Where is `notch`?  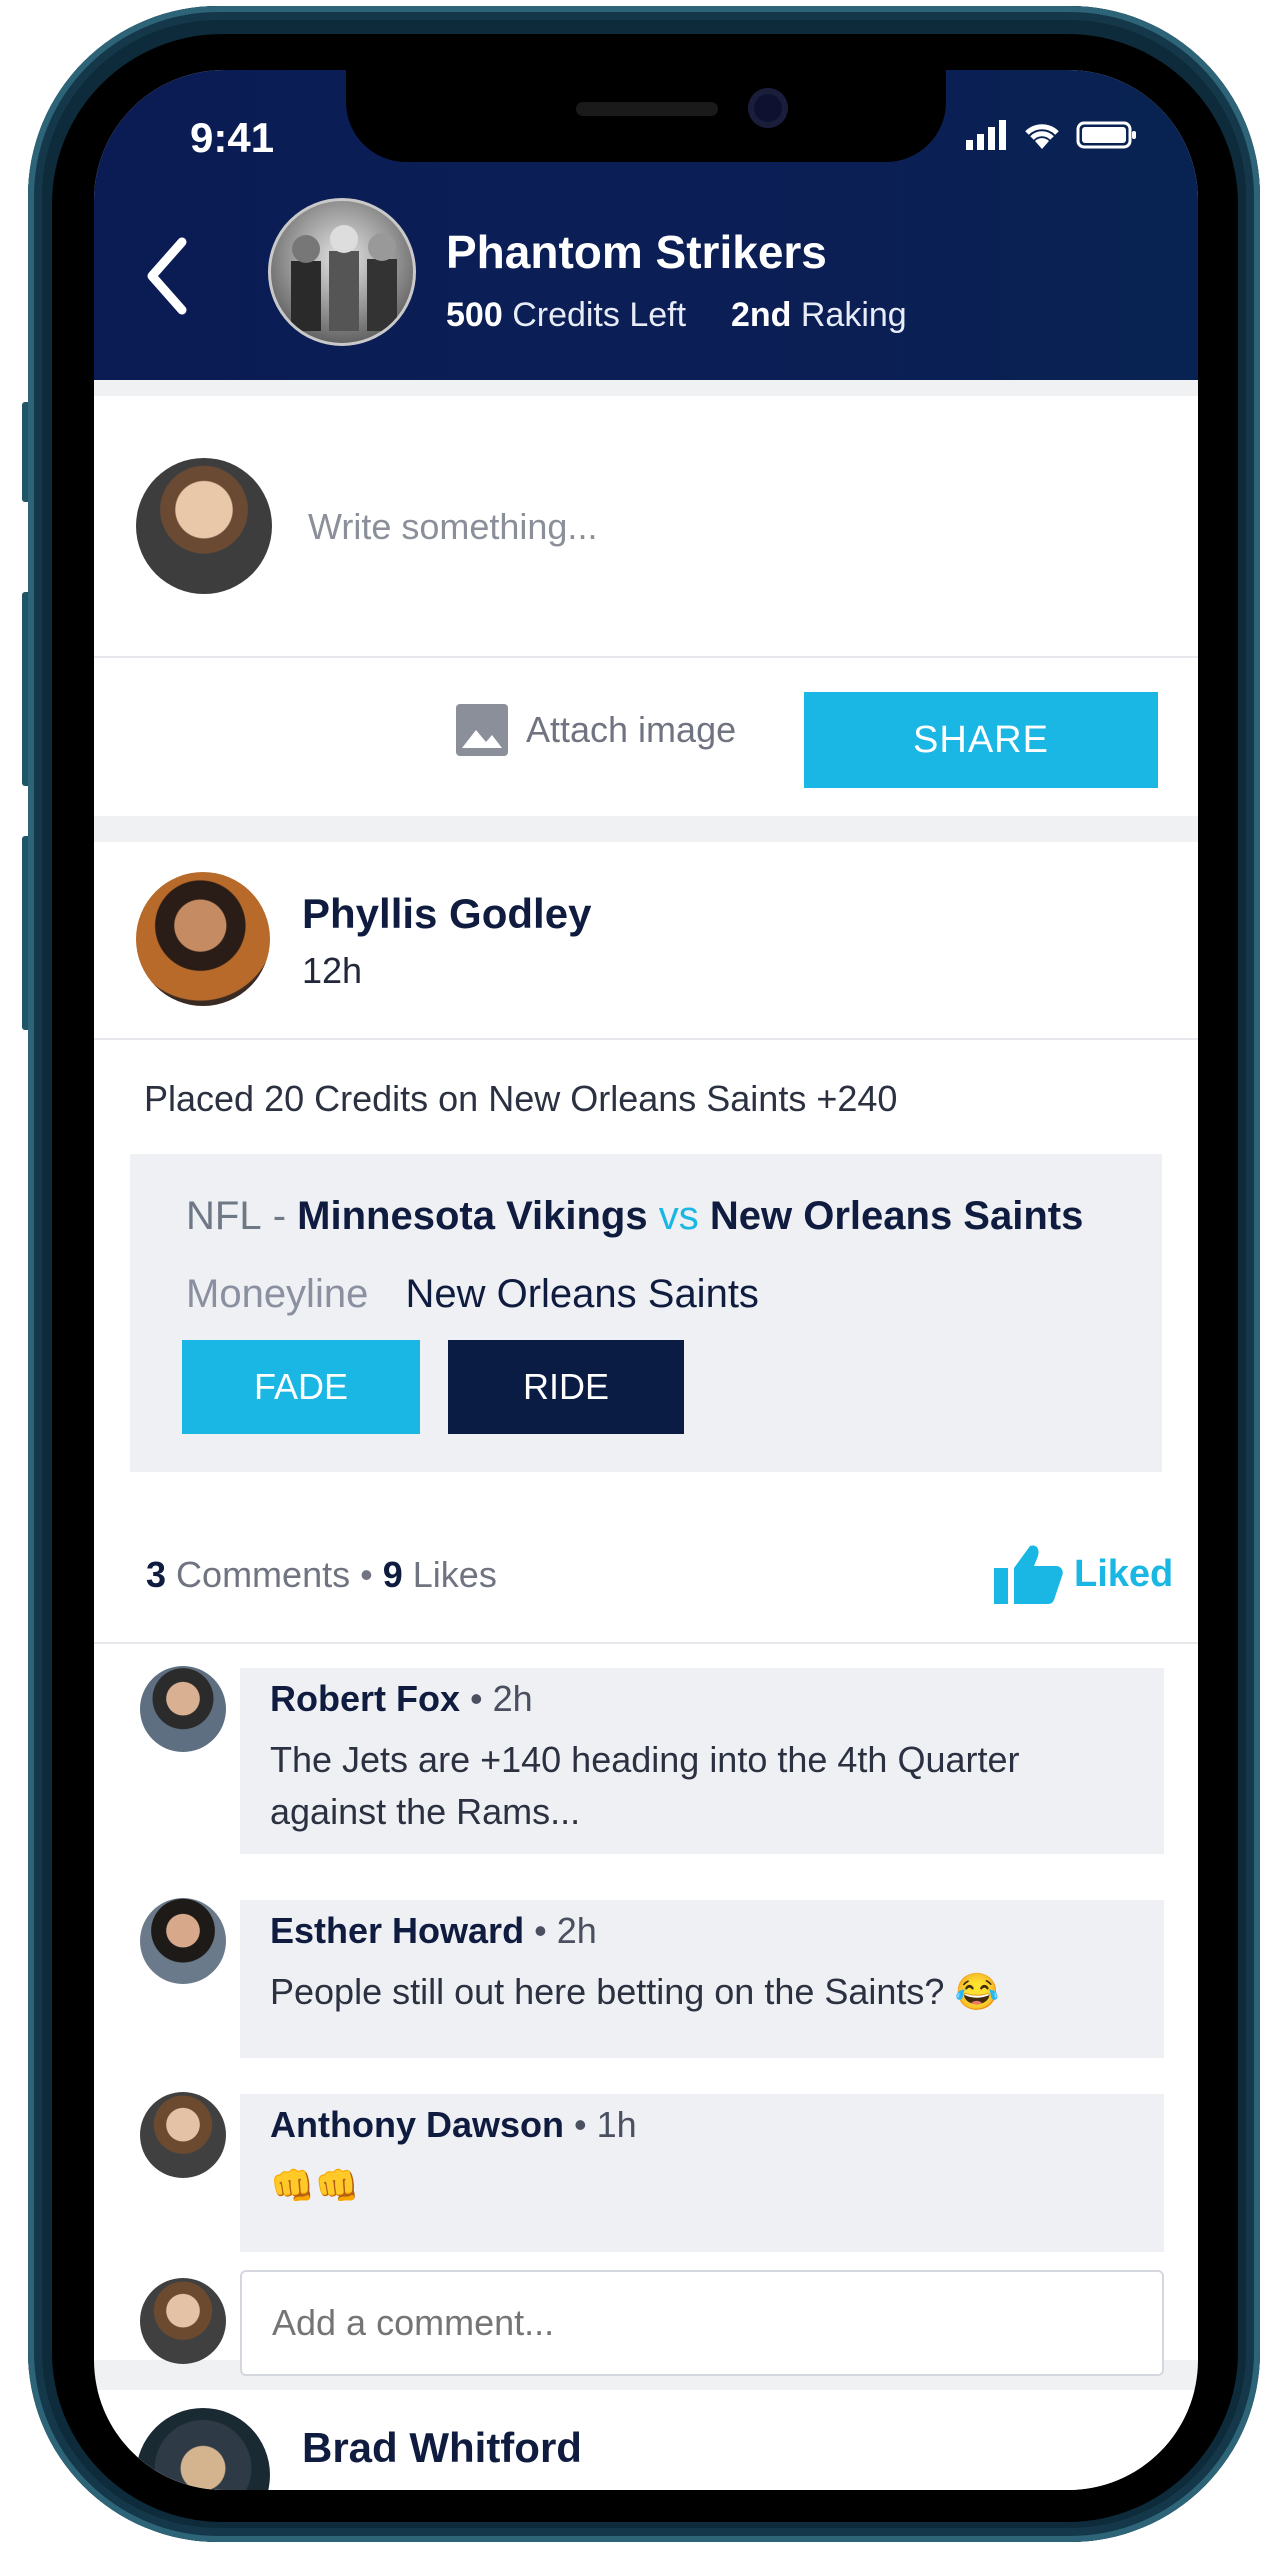 notch is located at coordinates (646, 116).